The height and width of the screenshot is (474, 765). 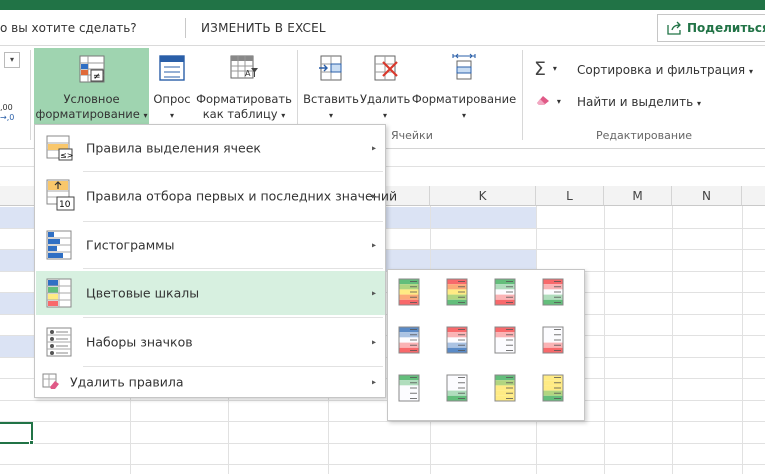 I want to click on autosum-button: Σ ▾, so click(x=545, y=69).